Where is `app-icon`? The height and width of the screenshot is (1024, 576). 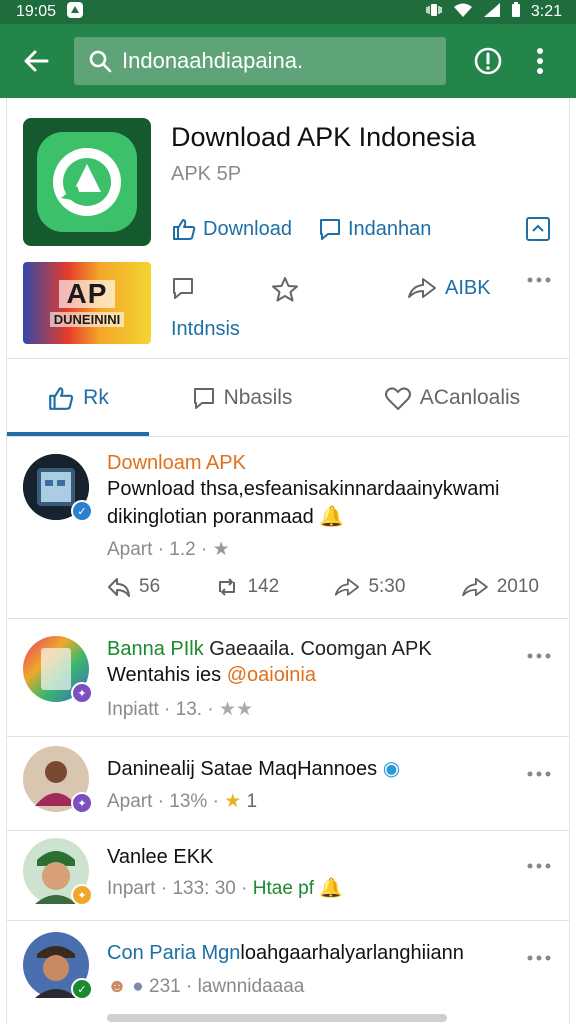 app-icon is located at coordinates (87, 182).